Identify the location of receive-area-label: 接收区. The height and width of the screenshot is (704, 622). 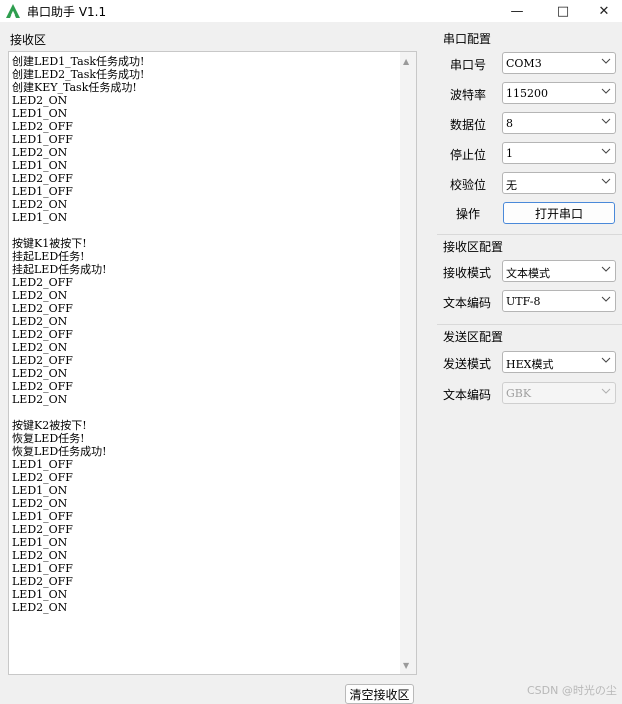
(28, 40).